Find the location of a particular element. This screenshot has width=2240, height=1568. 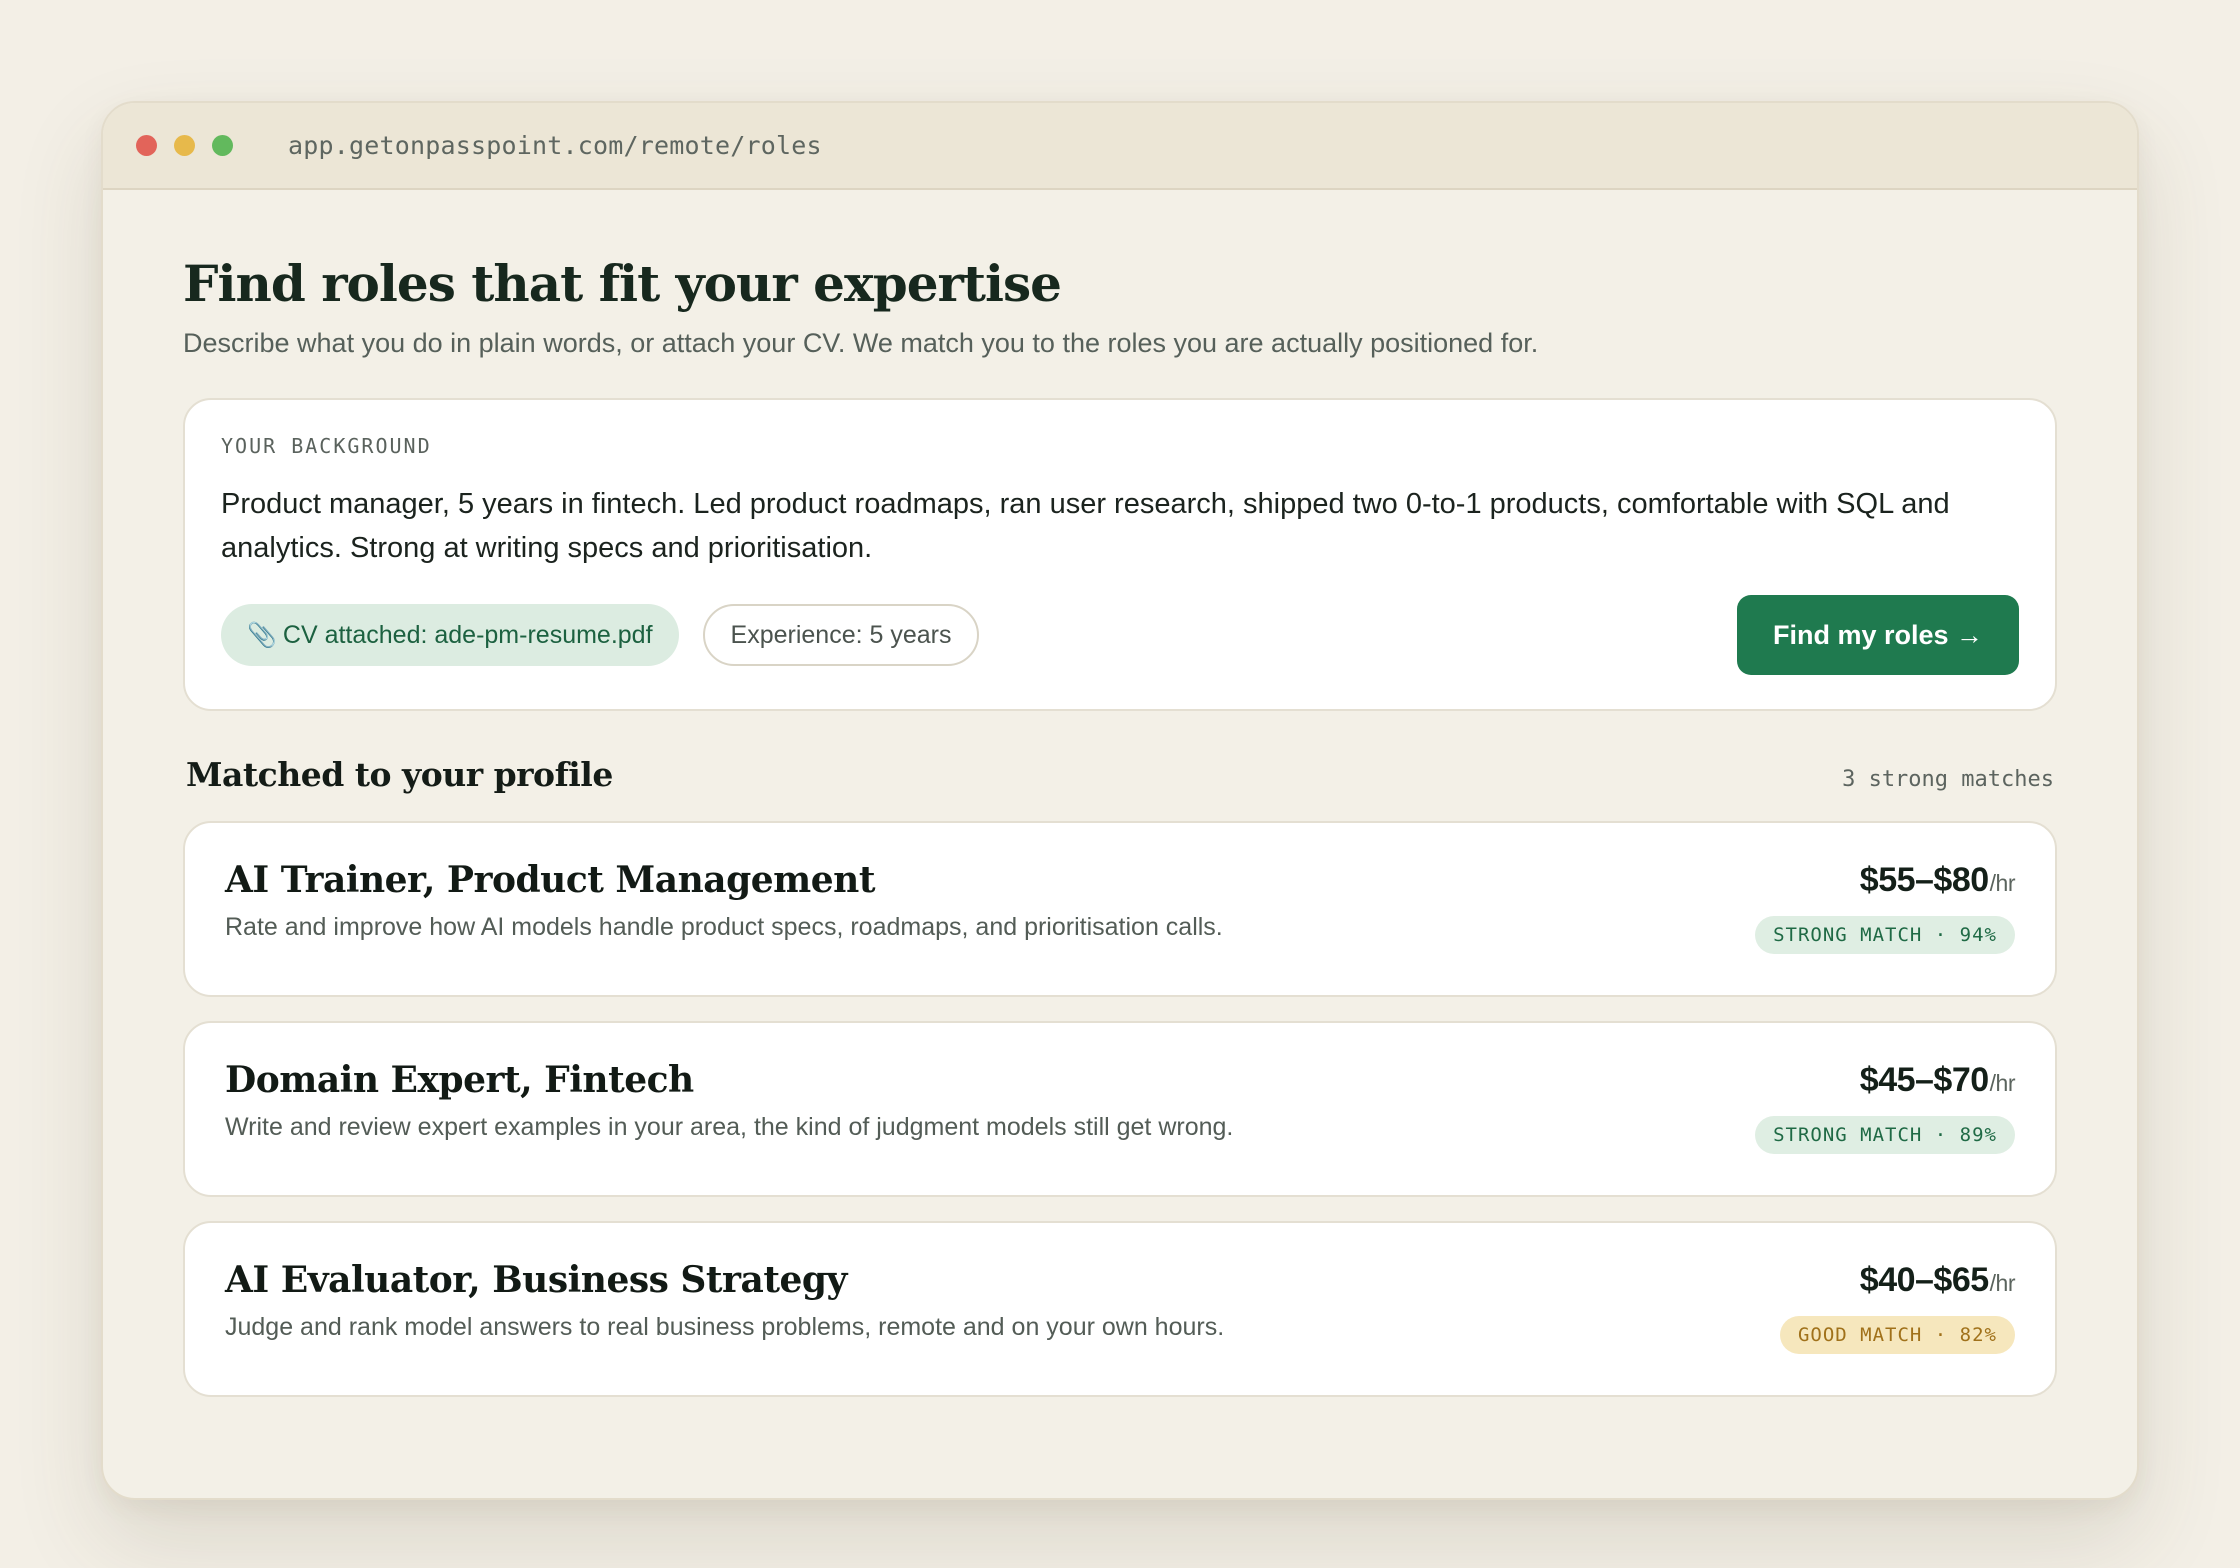

role-rate: $55–$80/hr is located at coordinates (1937, 880).